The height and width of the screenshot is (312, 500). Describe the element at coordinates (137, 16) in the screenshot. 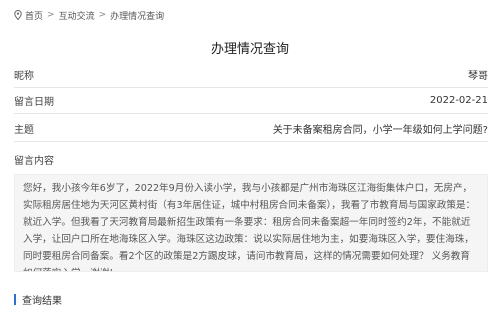

I see `breadcrumb-current: 办理情况查询` at that location.